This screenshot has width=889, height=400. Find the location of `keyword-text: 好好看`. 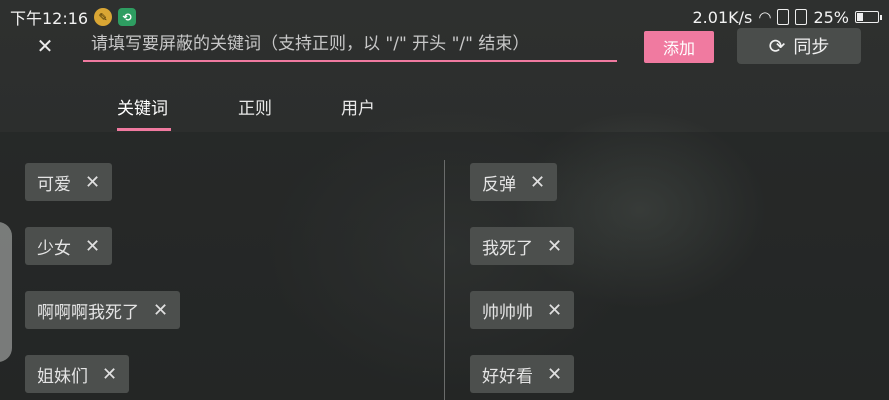

keyword-text: 好好看 is located at coordinates (507, 376).